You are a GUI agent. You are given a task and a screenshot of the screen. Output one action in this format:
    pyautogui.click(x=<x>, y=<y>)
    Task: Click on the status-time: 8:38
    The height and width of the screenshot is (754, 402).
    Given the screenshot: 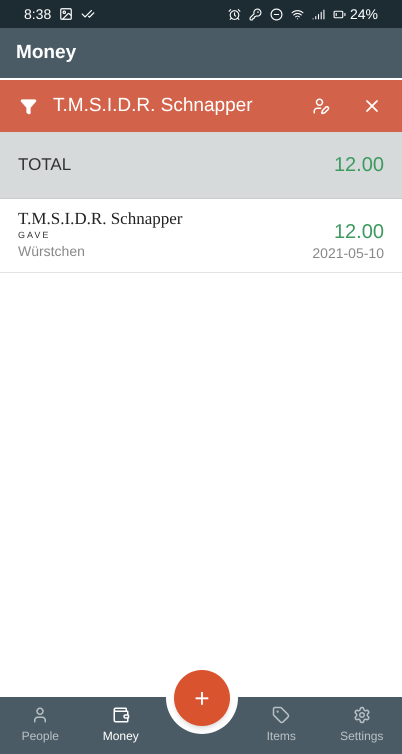 What is the action you would take?
    pyautogui.click(x=38, y=14)
    